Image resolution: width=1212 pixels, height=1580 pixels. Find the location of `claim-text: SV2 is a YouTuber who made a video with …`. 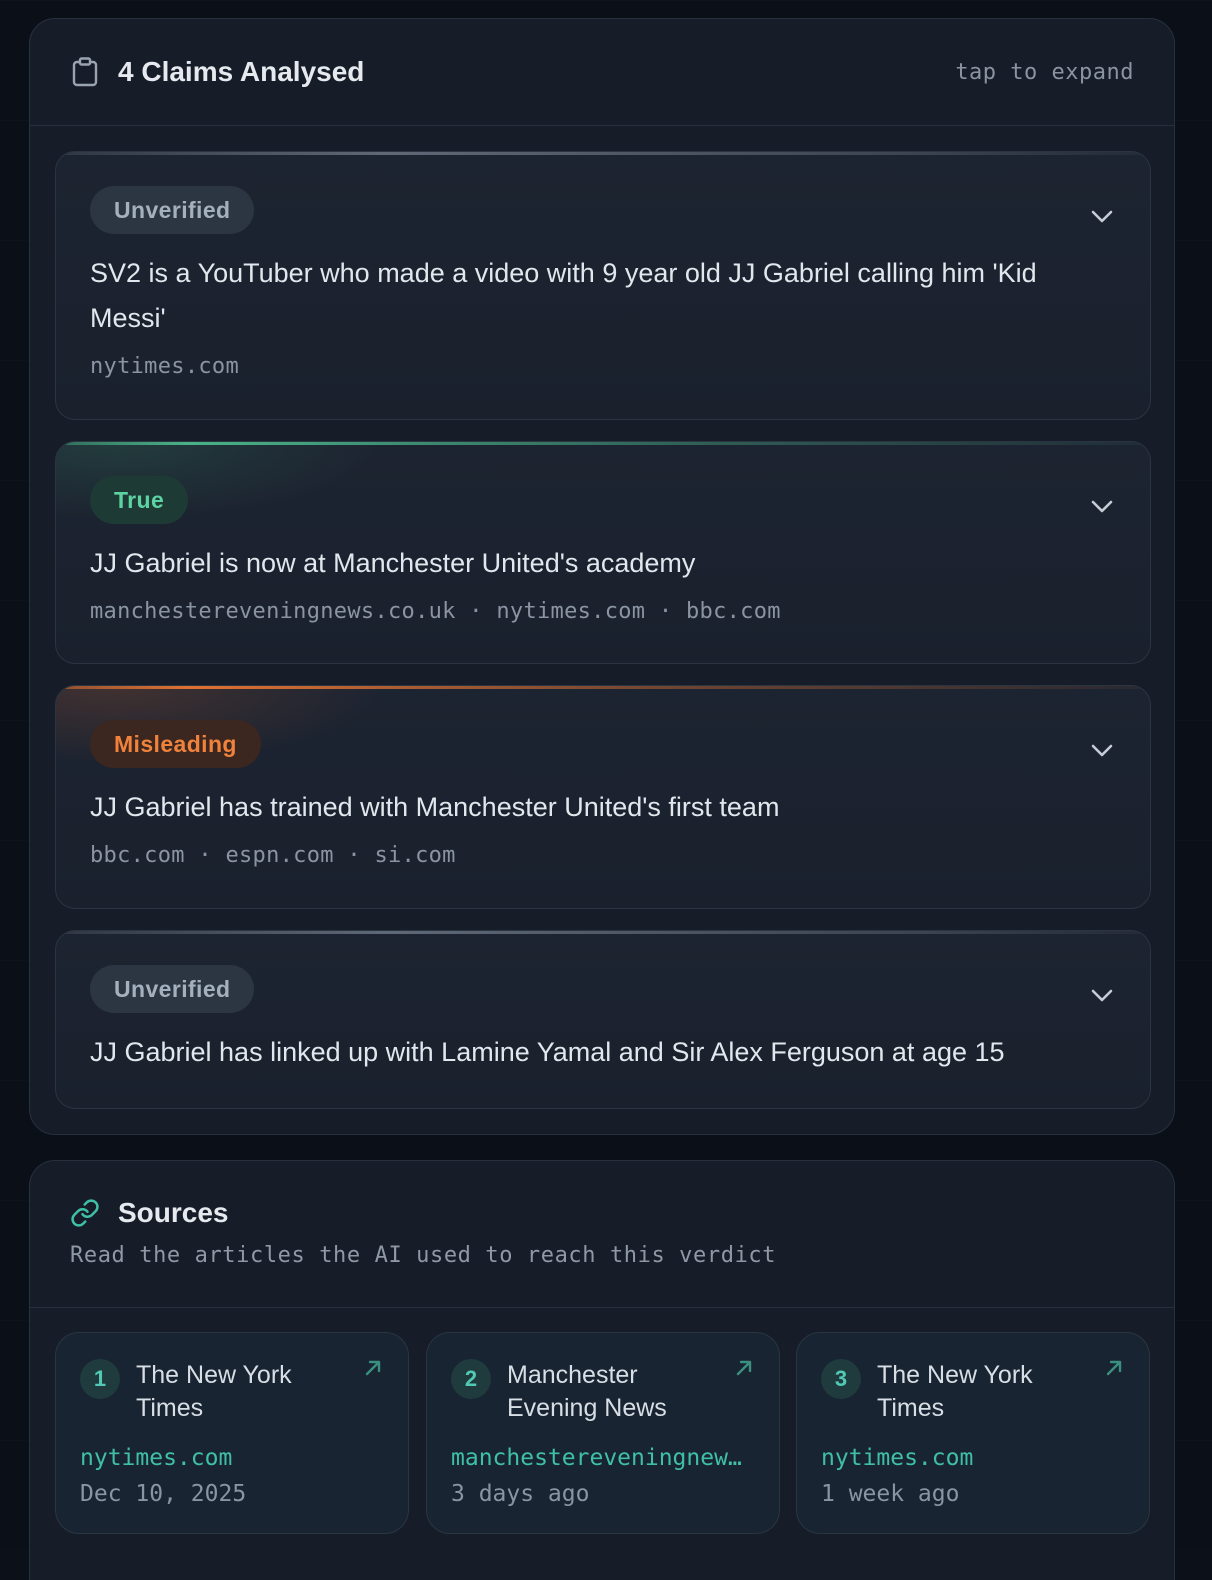

claim-text: SV2 is a YouTuber who made a video with … is located at coordinates (563, 295).